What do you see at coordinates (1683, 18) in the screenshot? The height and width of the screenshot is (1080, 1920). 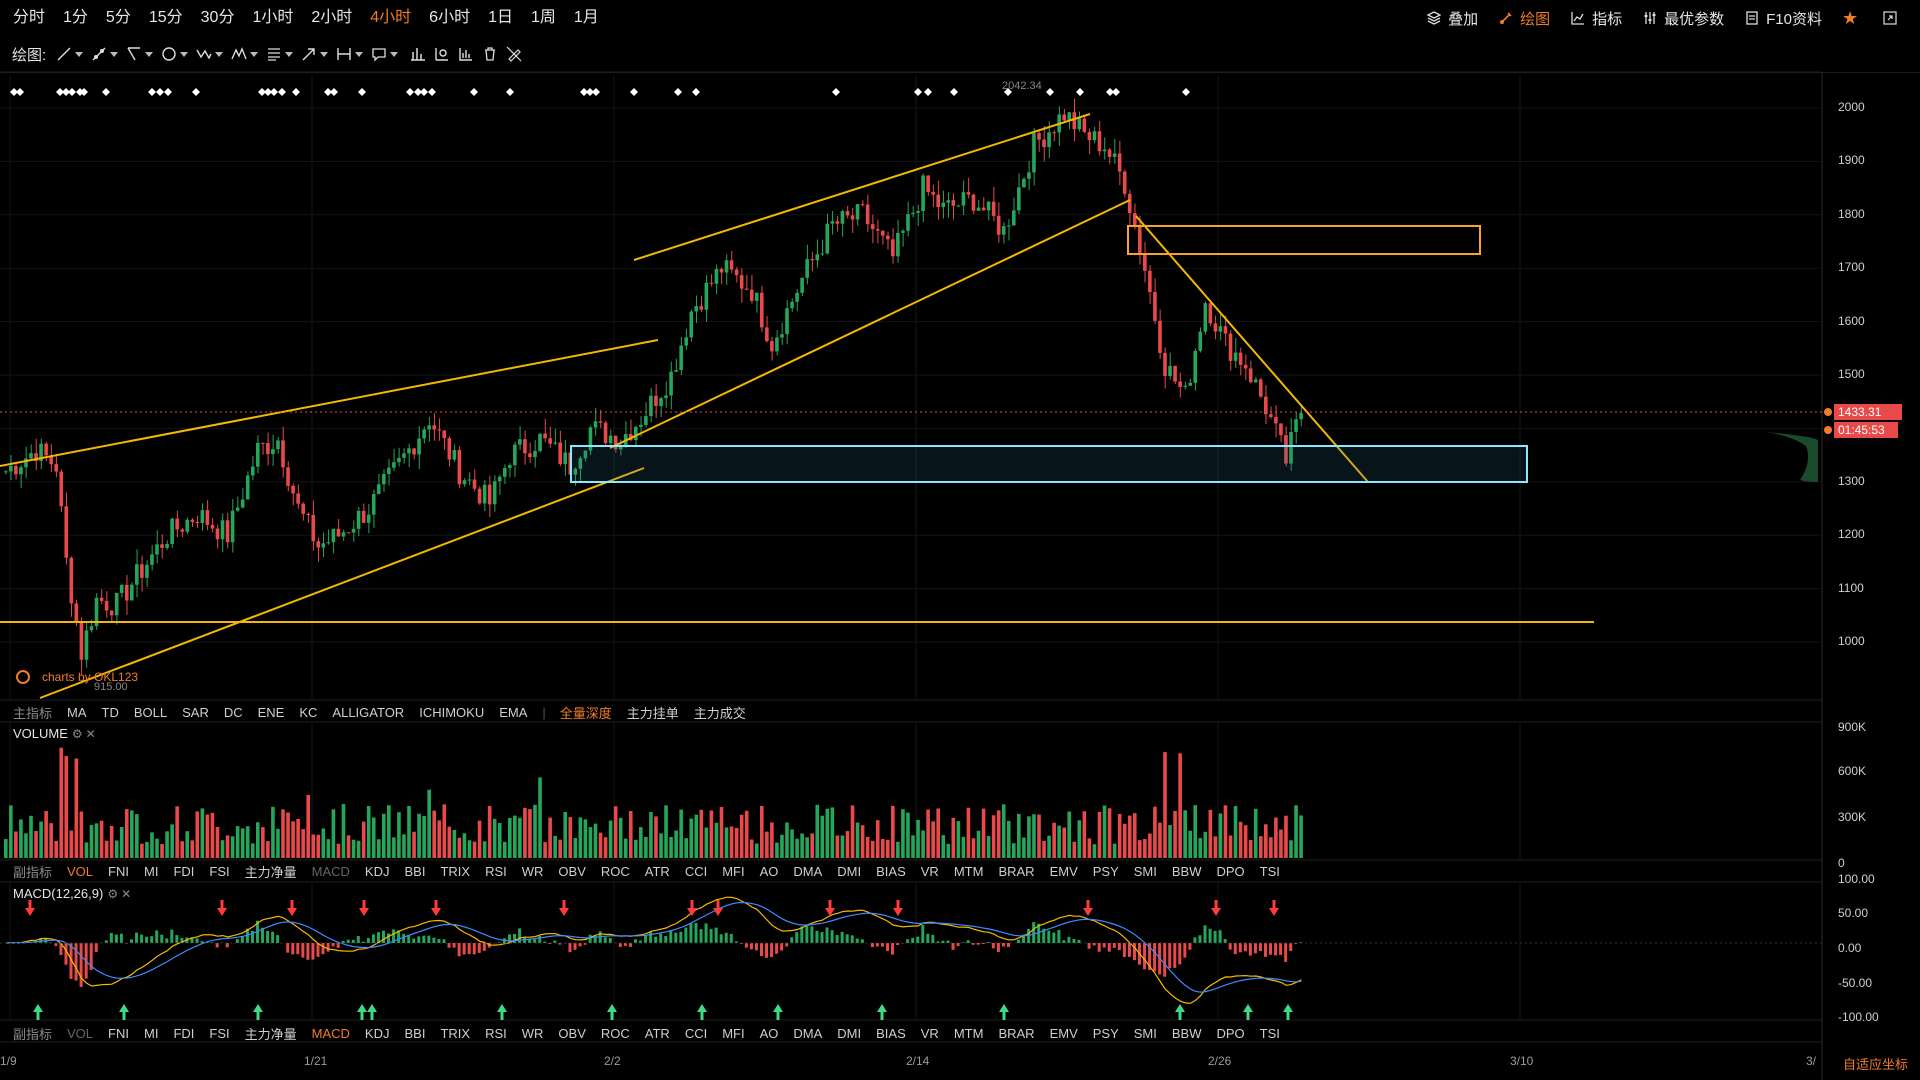 I see `best-params-button: 最优参数` at bounding box center [1683, 18].